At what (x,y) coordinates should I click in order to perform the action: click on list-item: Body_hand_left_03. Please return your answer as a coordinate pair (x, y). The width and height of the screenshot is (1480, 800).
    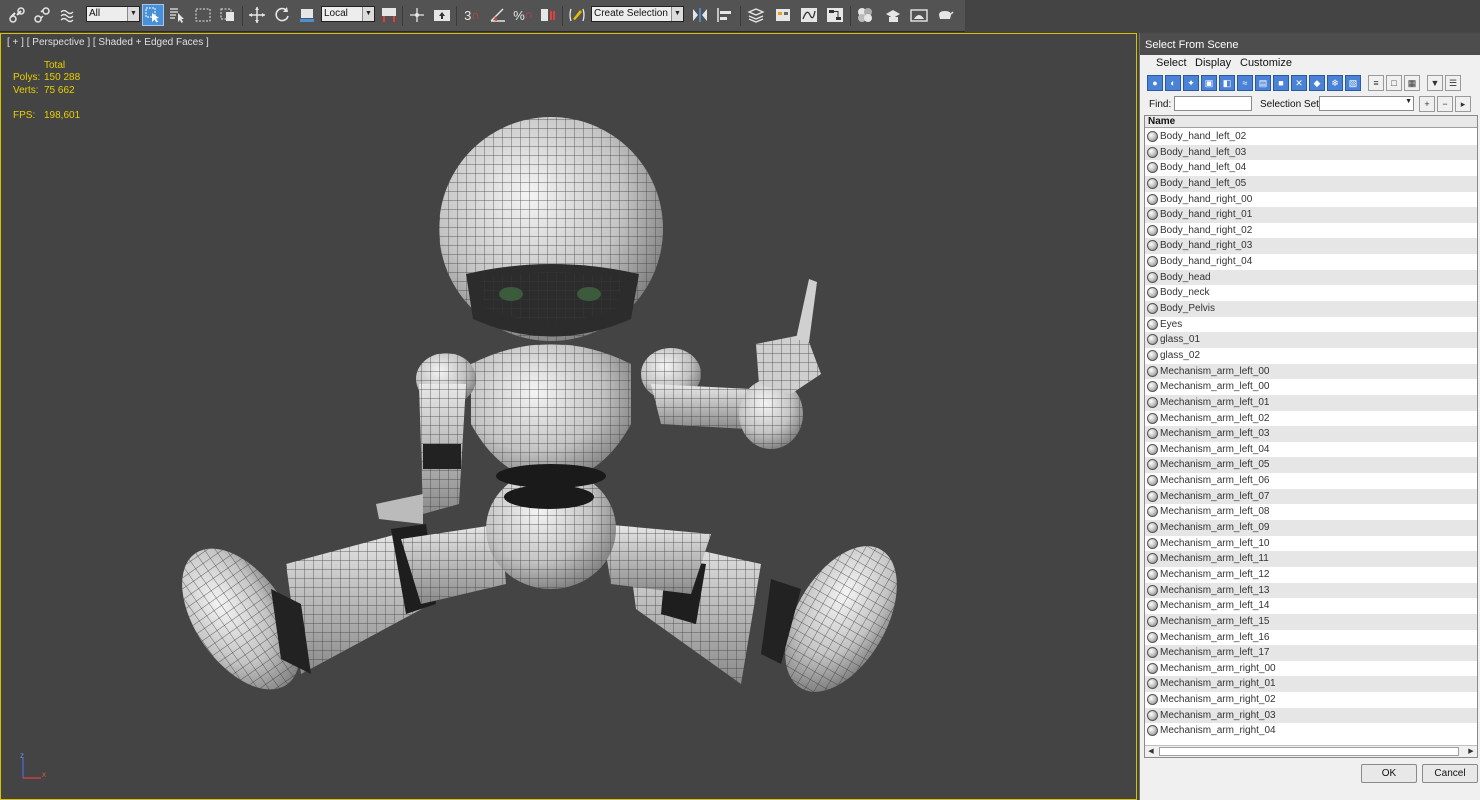
    Looking at the image, I should click on (1311, 152).